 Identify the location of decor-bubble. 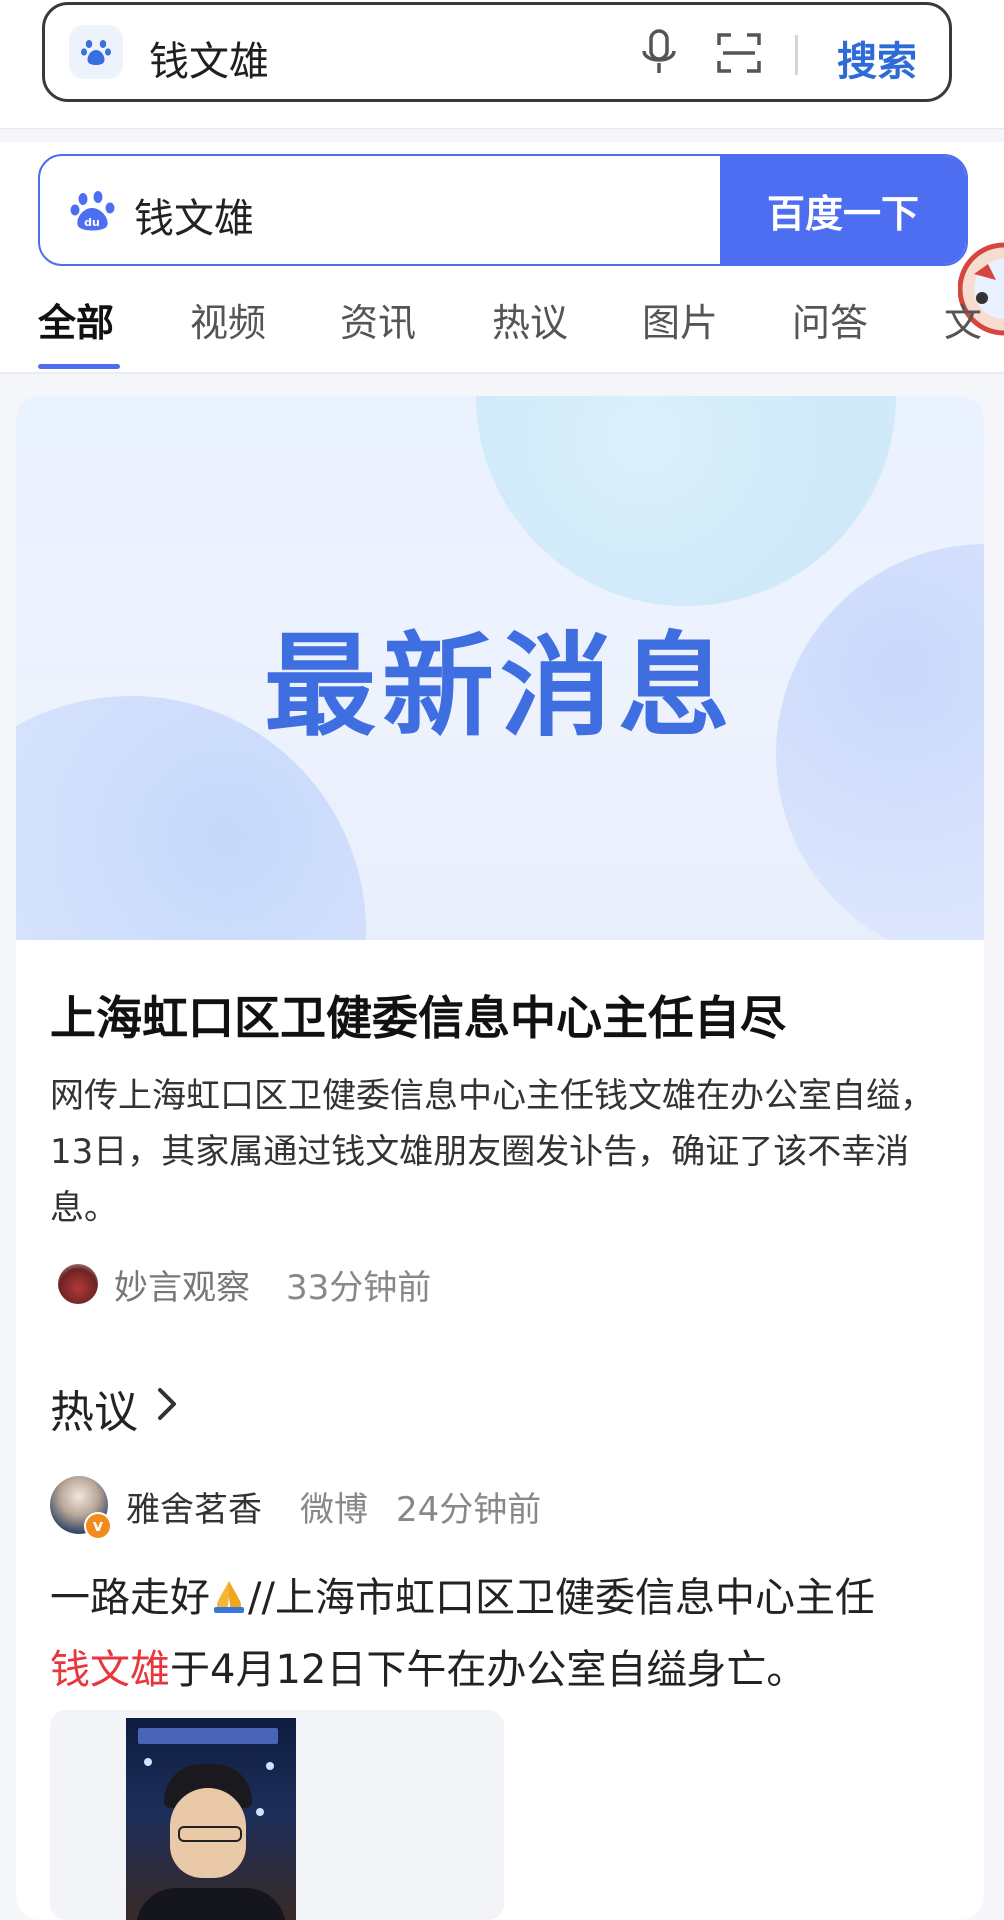
(686, 501).